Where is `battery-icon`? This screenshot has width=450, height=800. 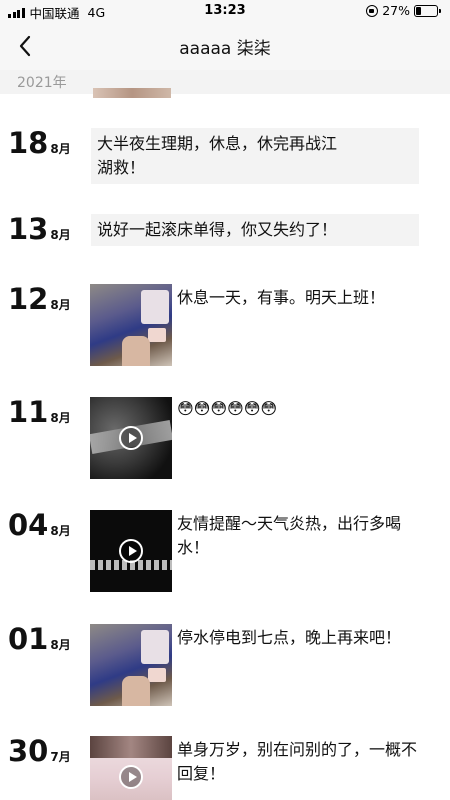 battery-icon is located at coordinates (427, 10).